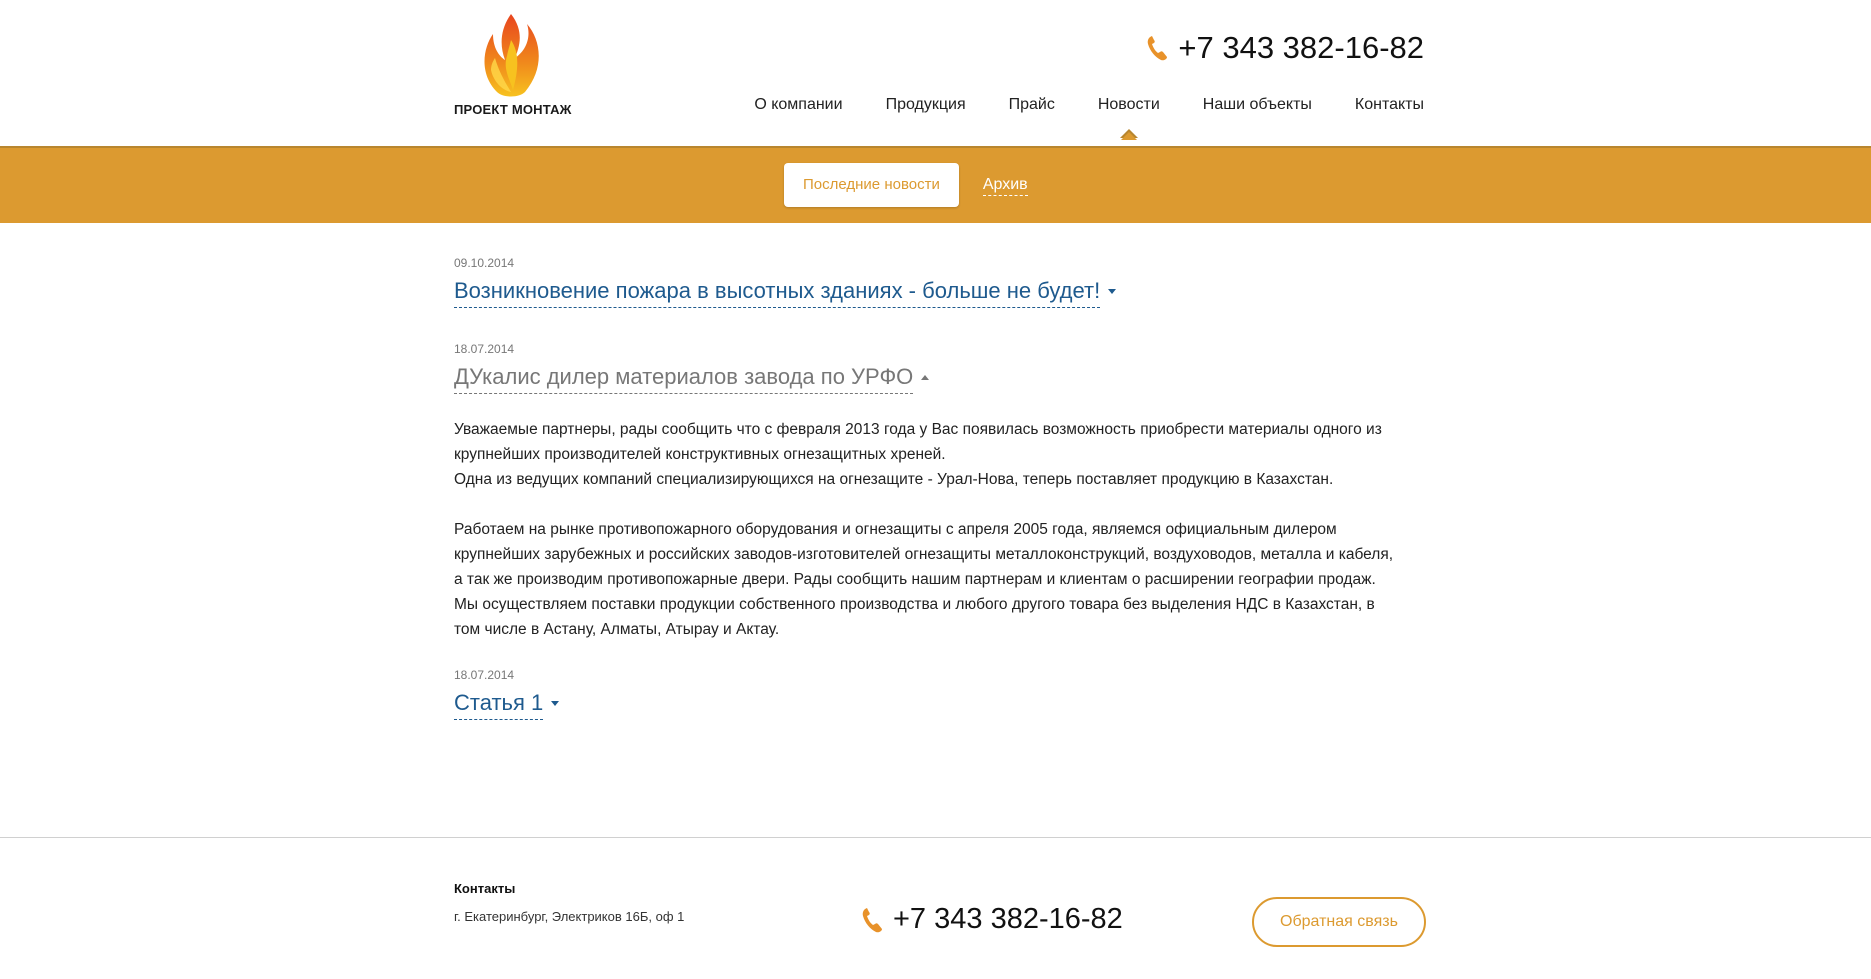 The height and width of the screenshot is (979, 1871). What do you see at coordinates (484, 263) in the screenshot?
I see `news-date: 09.10.2014` at bounding box center [484, 263].